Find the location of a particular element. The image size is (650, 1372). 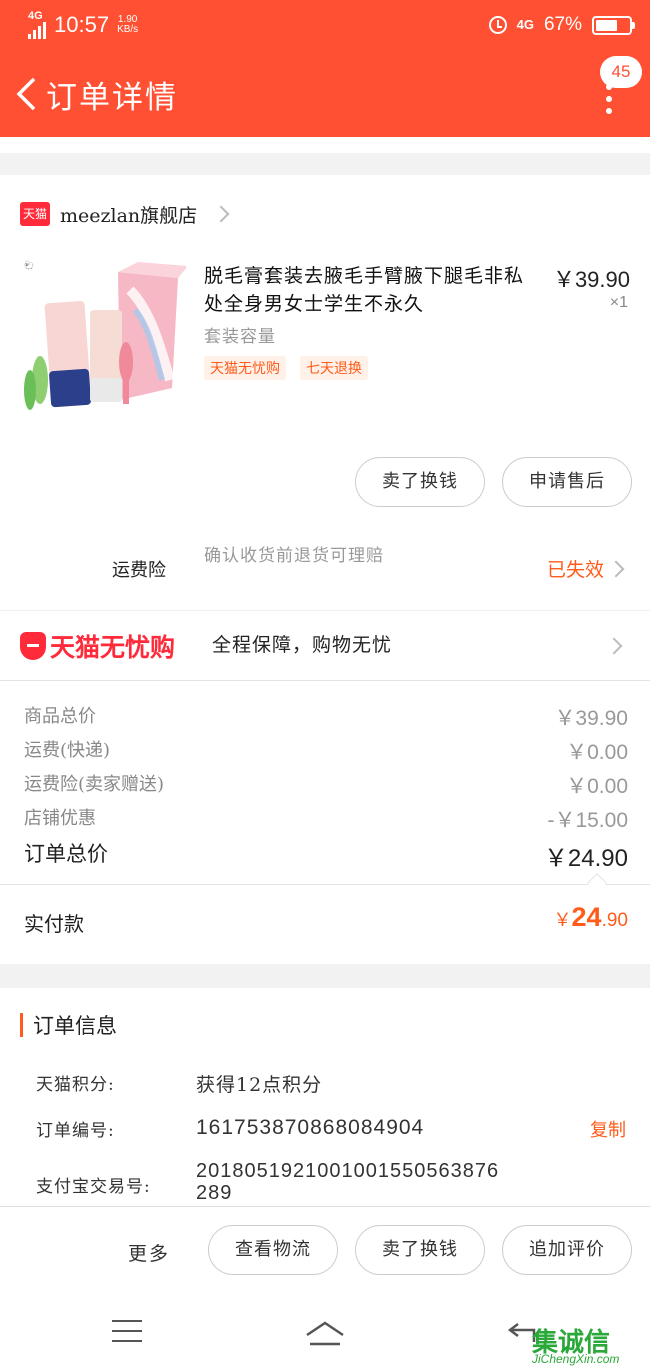

paid-integer: 24 is located at coordinates (586, 917).